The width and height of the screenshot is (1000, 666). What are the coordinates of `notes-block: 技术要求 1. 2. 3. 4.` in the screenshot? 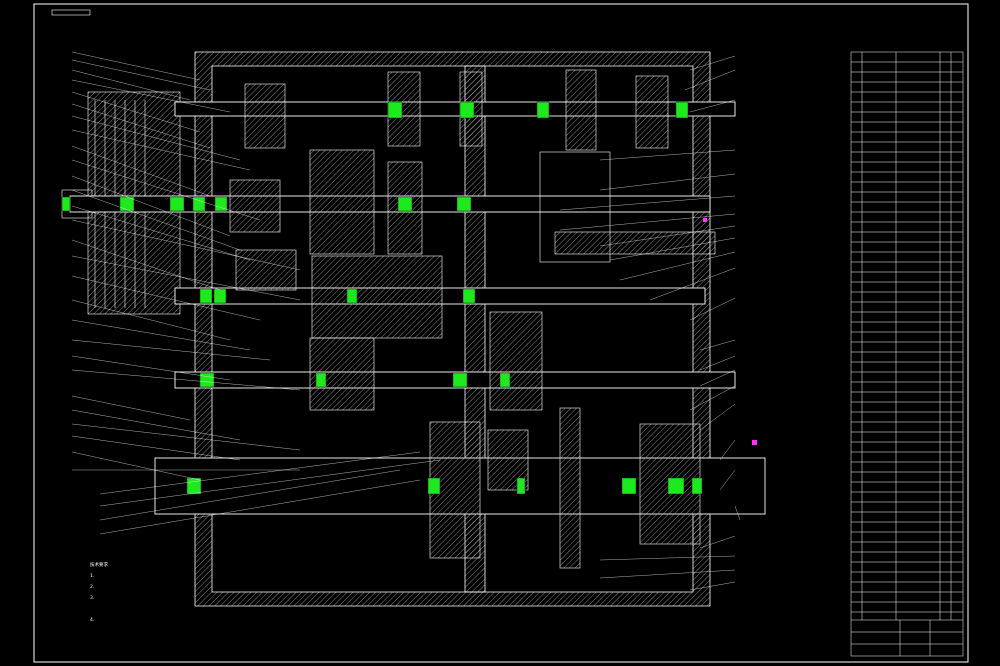 It's located at (99, 592).